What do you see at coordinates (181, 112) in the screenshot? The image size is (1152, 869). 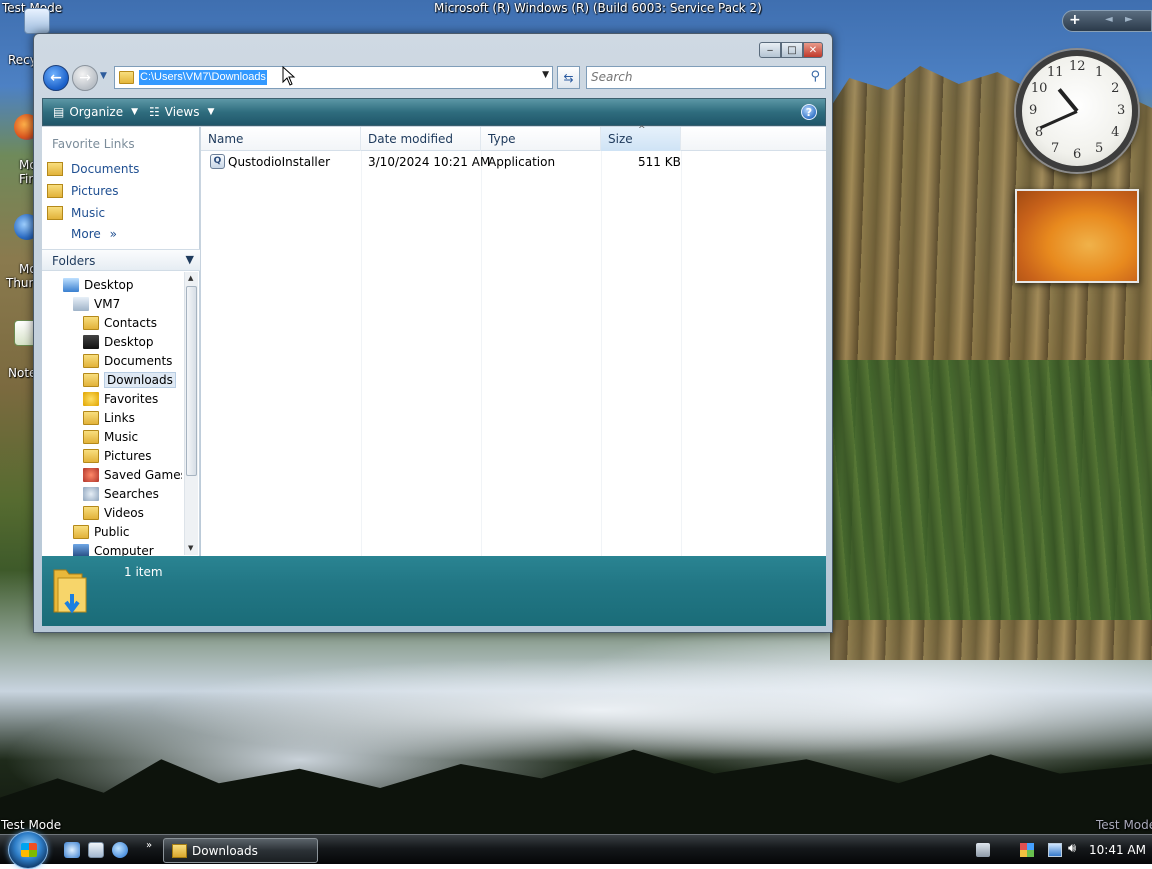 I see `views-button: ☷ Views ▼` at bounding box center [181, 112].